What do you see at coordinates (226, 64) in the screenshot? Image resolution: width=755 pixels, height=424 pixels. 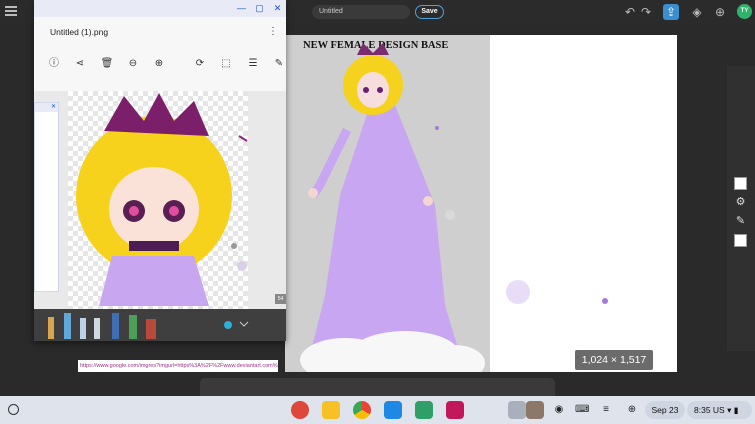 I see `crop-icon: ⬚` at bounding box center [226, 64].